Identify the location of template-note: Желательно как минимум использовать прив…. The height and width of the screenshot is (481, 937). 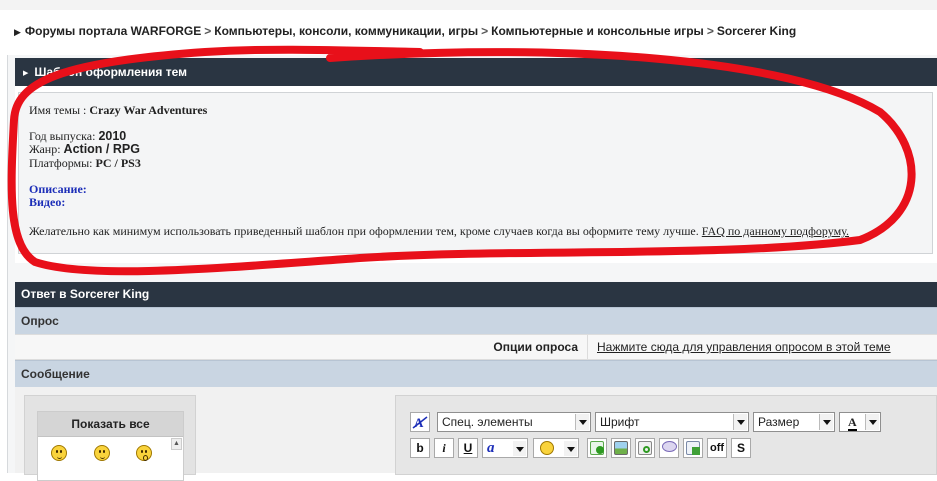
(439, 231).